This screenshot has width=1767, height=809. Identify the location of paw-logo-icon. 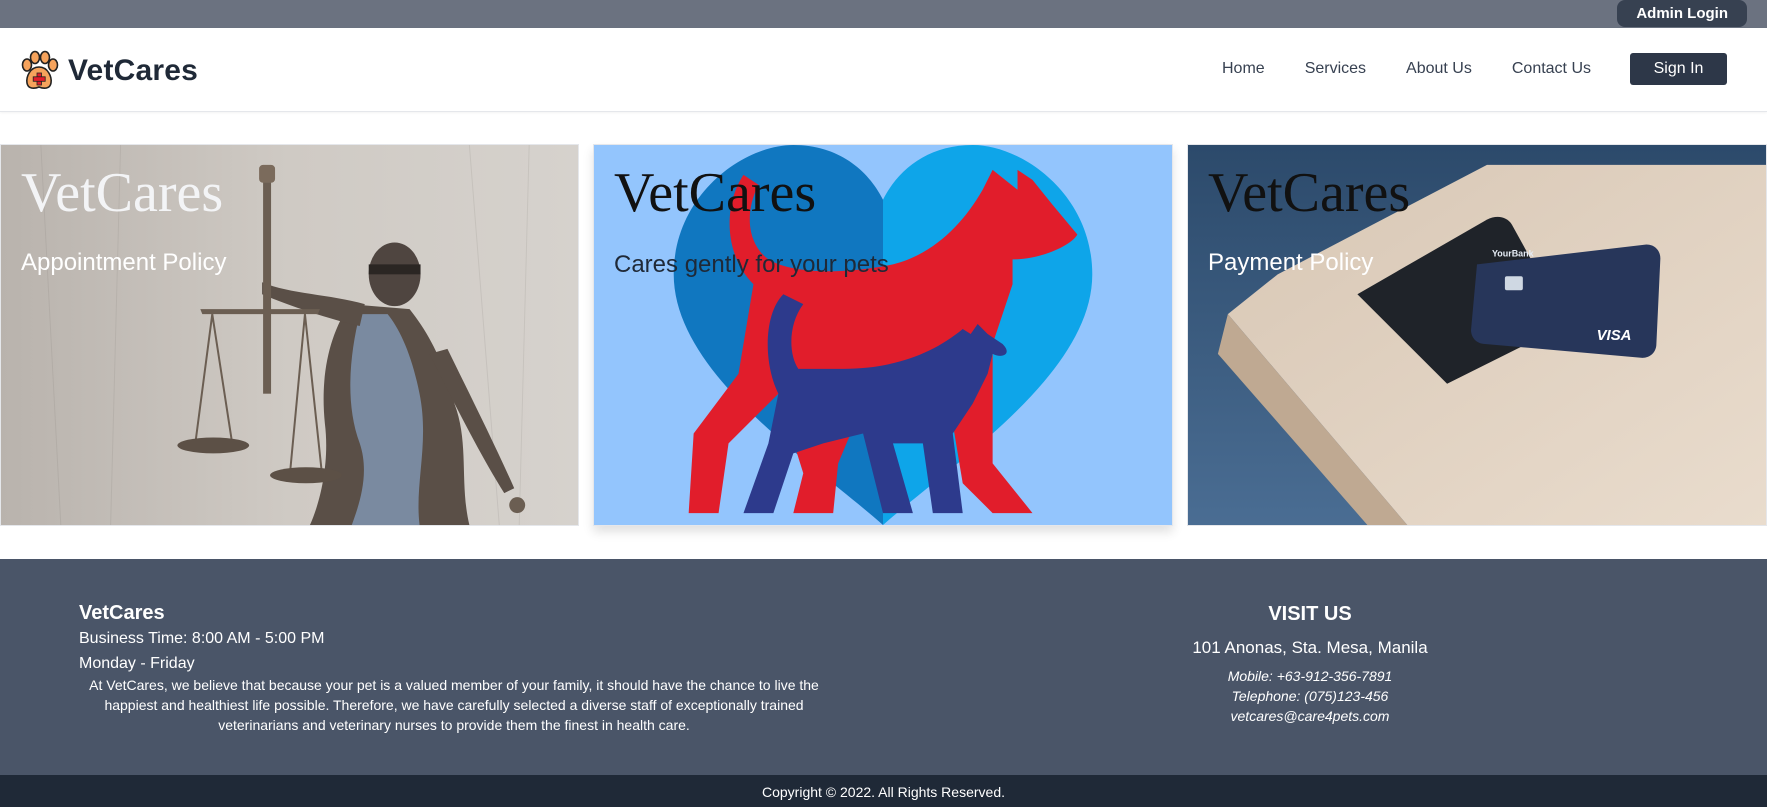
(40, 69).